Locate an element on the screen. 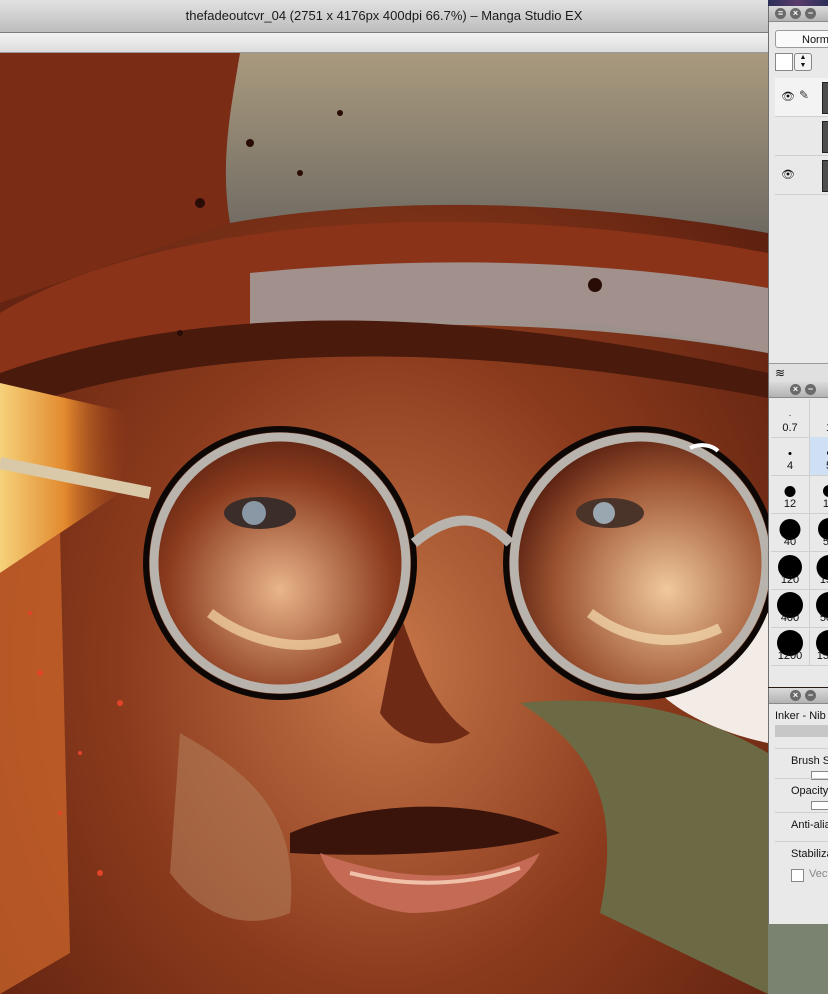  opacity-slider is located at coordinates (819, 805).